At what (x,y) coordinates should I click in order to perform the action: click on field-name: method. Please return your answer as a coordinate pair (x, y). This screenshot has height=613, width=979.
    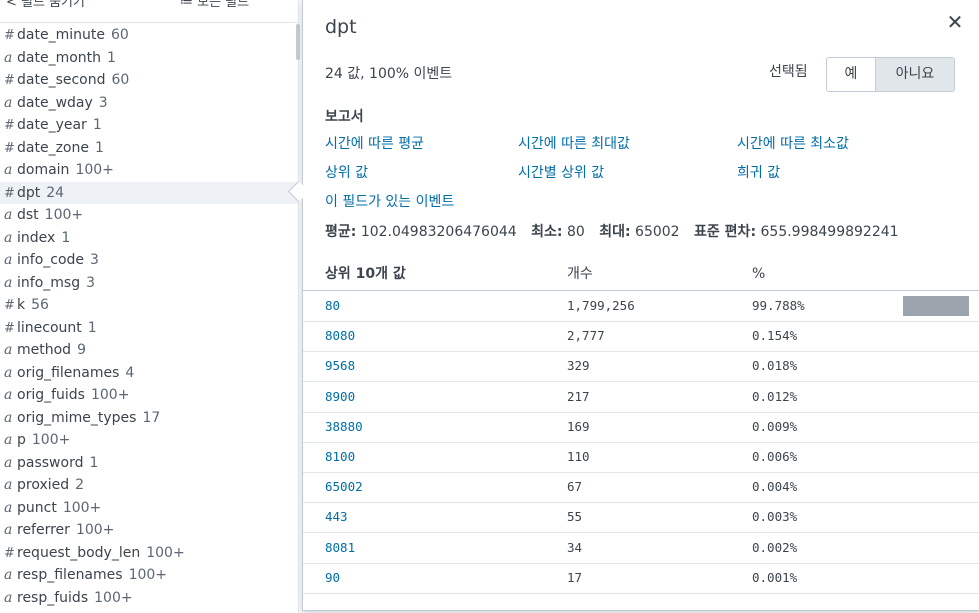
    Looking at the image, I should click on (44, 350).